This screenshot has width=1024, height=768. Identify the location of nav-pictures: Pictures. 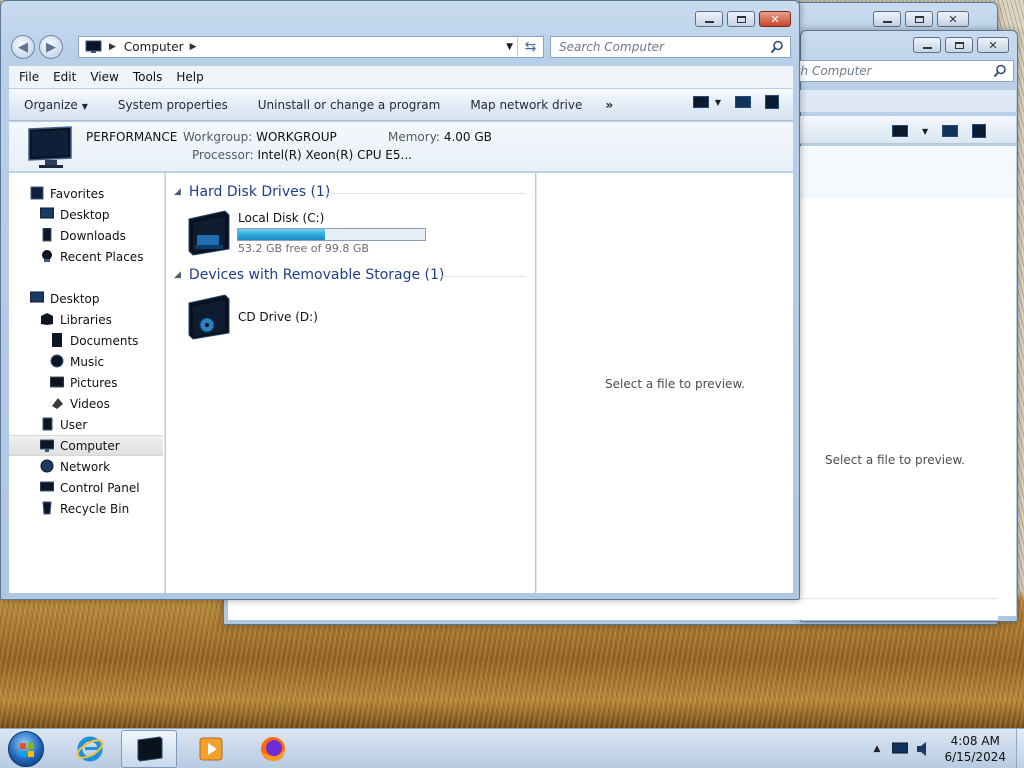
(86, 382).